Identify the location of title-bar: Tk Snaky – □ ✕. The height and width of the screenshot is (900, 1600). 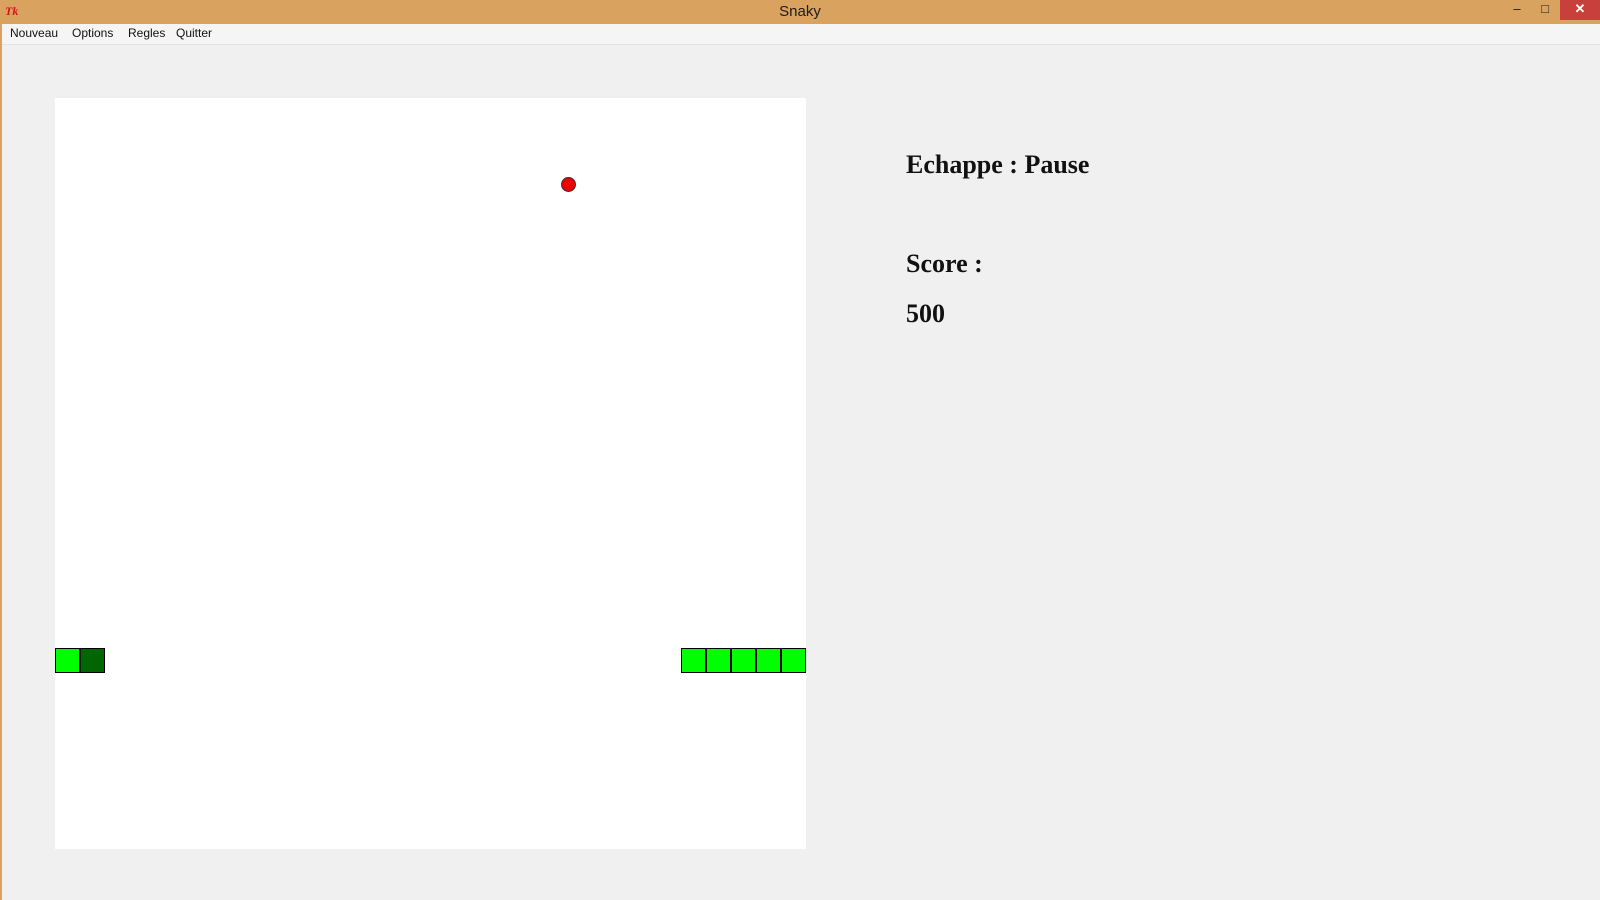
(800, 12).